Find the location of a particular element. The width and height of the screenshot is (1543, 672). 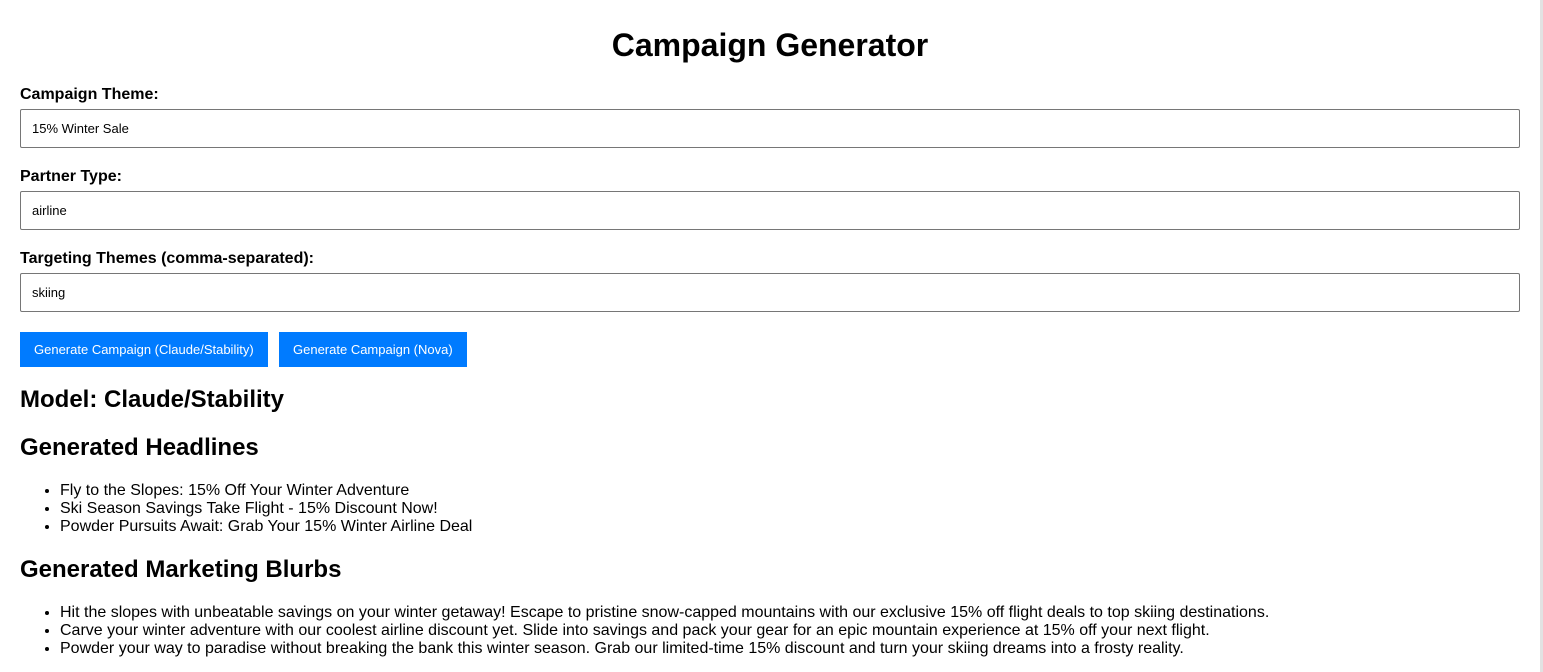

page-title: Campaign Generator is located at coordinates (770, 45).